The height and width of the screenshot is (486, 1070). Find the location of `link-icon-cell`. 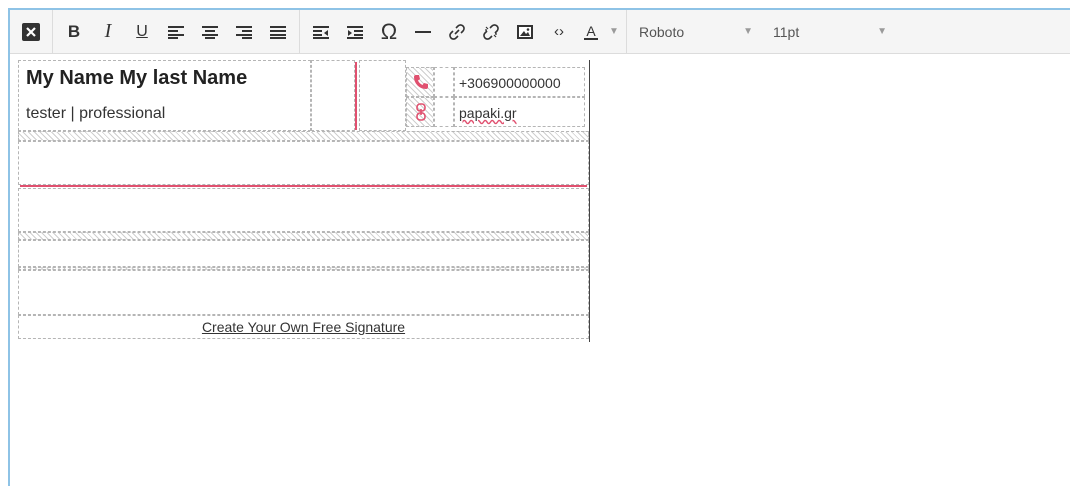

link-icon-cell is located at coordinates (420, 112).